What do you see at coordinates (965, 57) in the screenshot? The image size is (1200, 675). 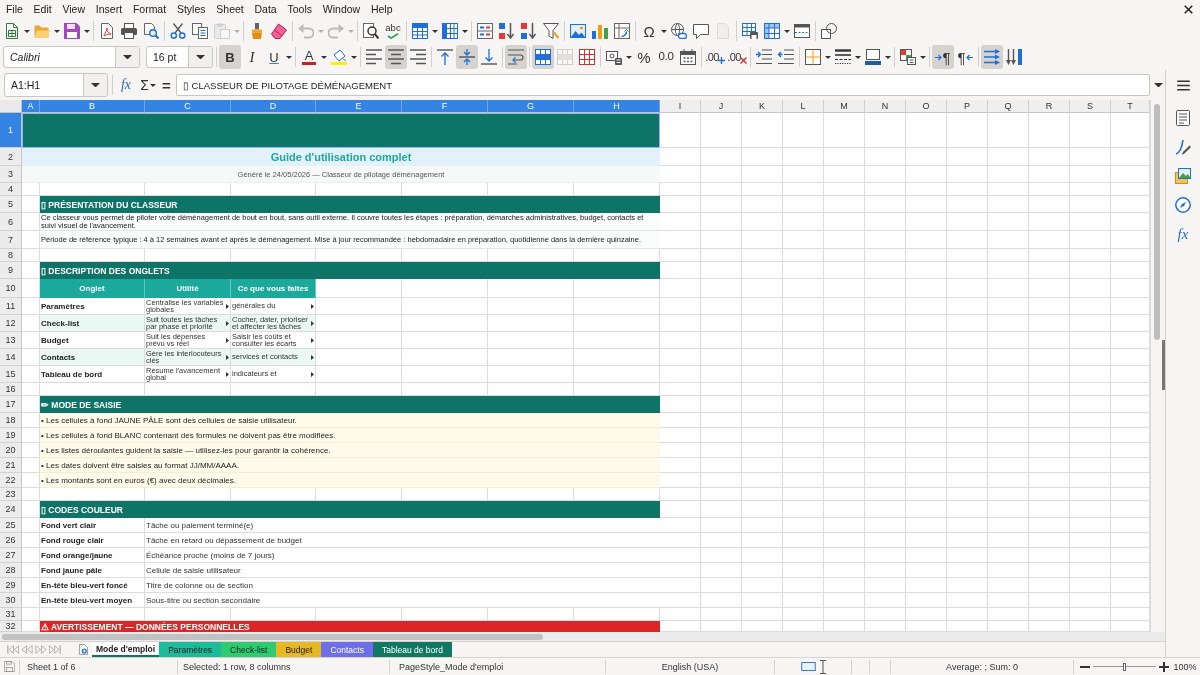 I see `right-to-left-button: ¶` at bounding box center [965, 57].